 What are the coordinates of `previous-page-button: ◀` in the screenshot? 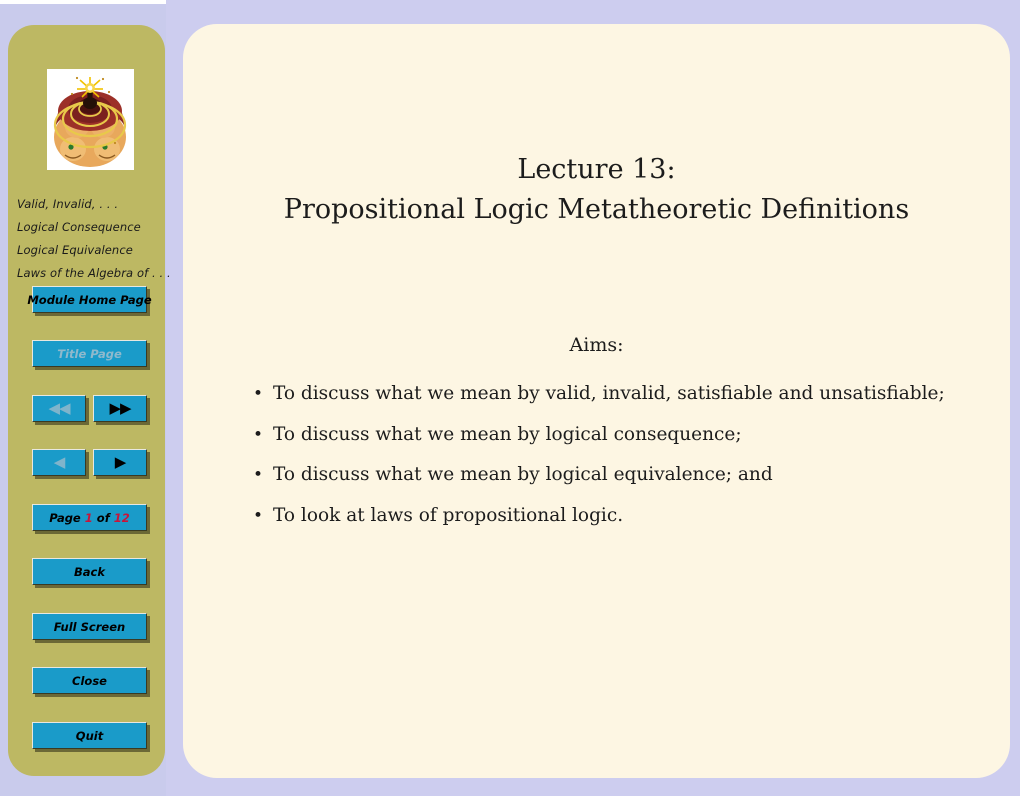 It's located at (59, 462).